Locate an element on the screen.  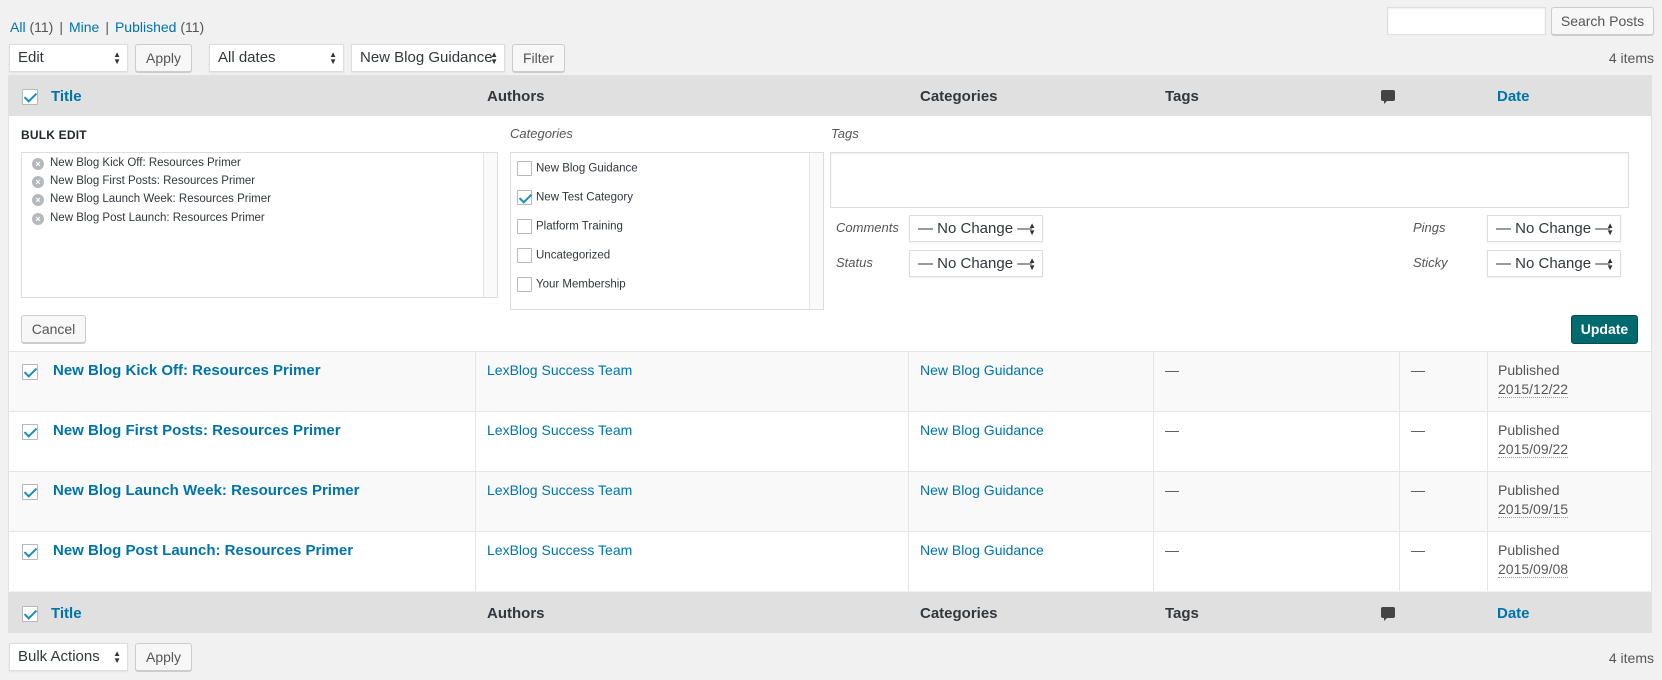
search-posts-button: Search Posts is located at coordinates (1602, 21).